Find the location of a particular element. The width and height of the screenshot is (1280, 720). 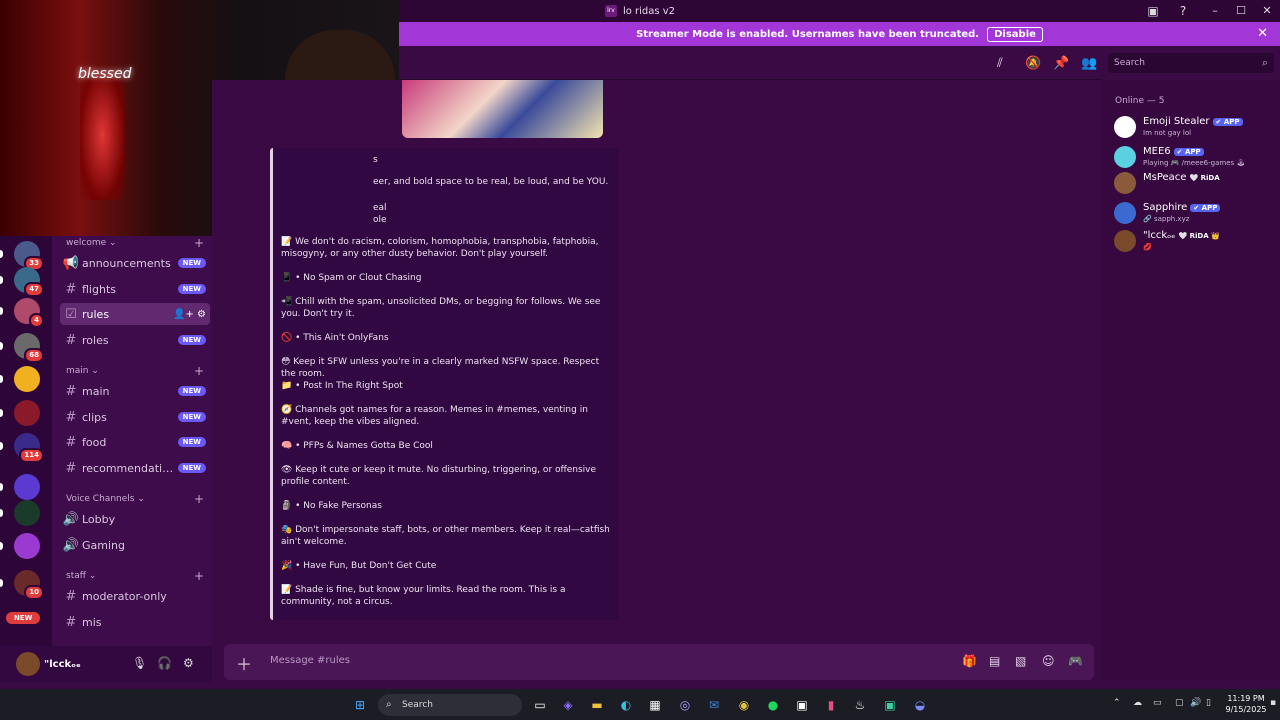

gift-icon: 🎁 is located at coordinates (969, 661).